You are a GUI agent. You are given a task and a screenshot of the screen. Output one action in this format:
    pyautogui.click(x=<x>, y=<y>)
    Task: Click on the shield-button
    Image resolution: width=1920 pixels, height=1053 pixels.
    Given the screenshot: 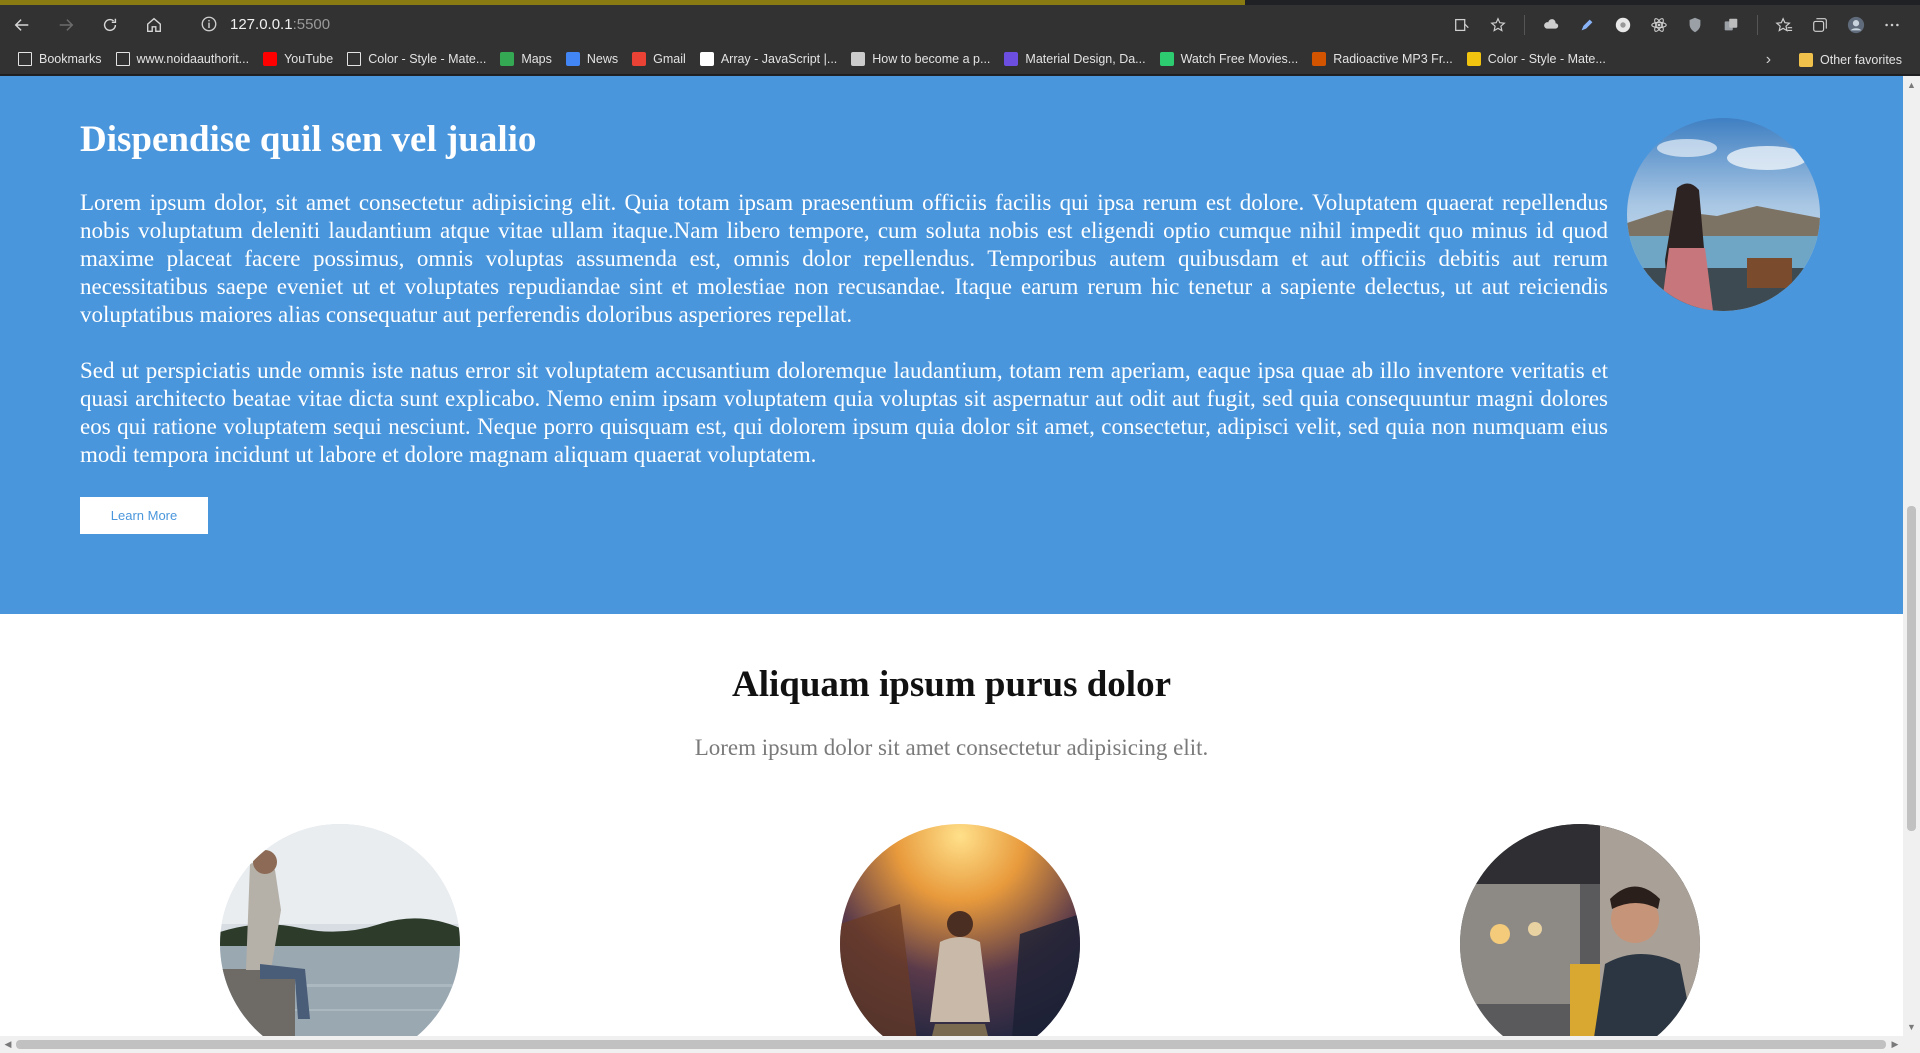 What is the action you would take?
    pyautogui.click(x=1695, y=25)
    